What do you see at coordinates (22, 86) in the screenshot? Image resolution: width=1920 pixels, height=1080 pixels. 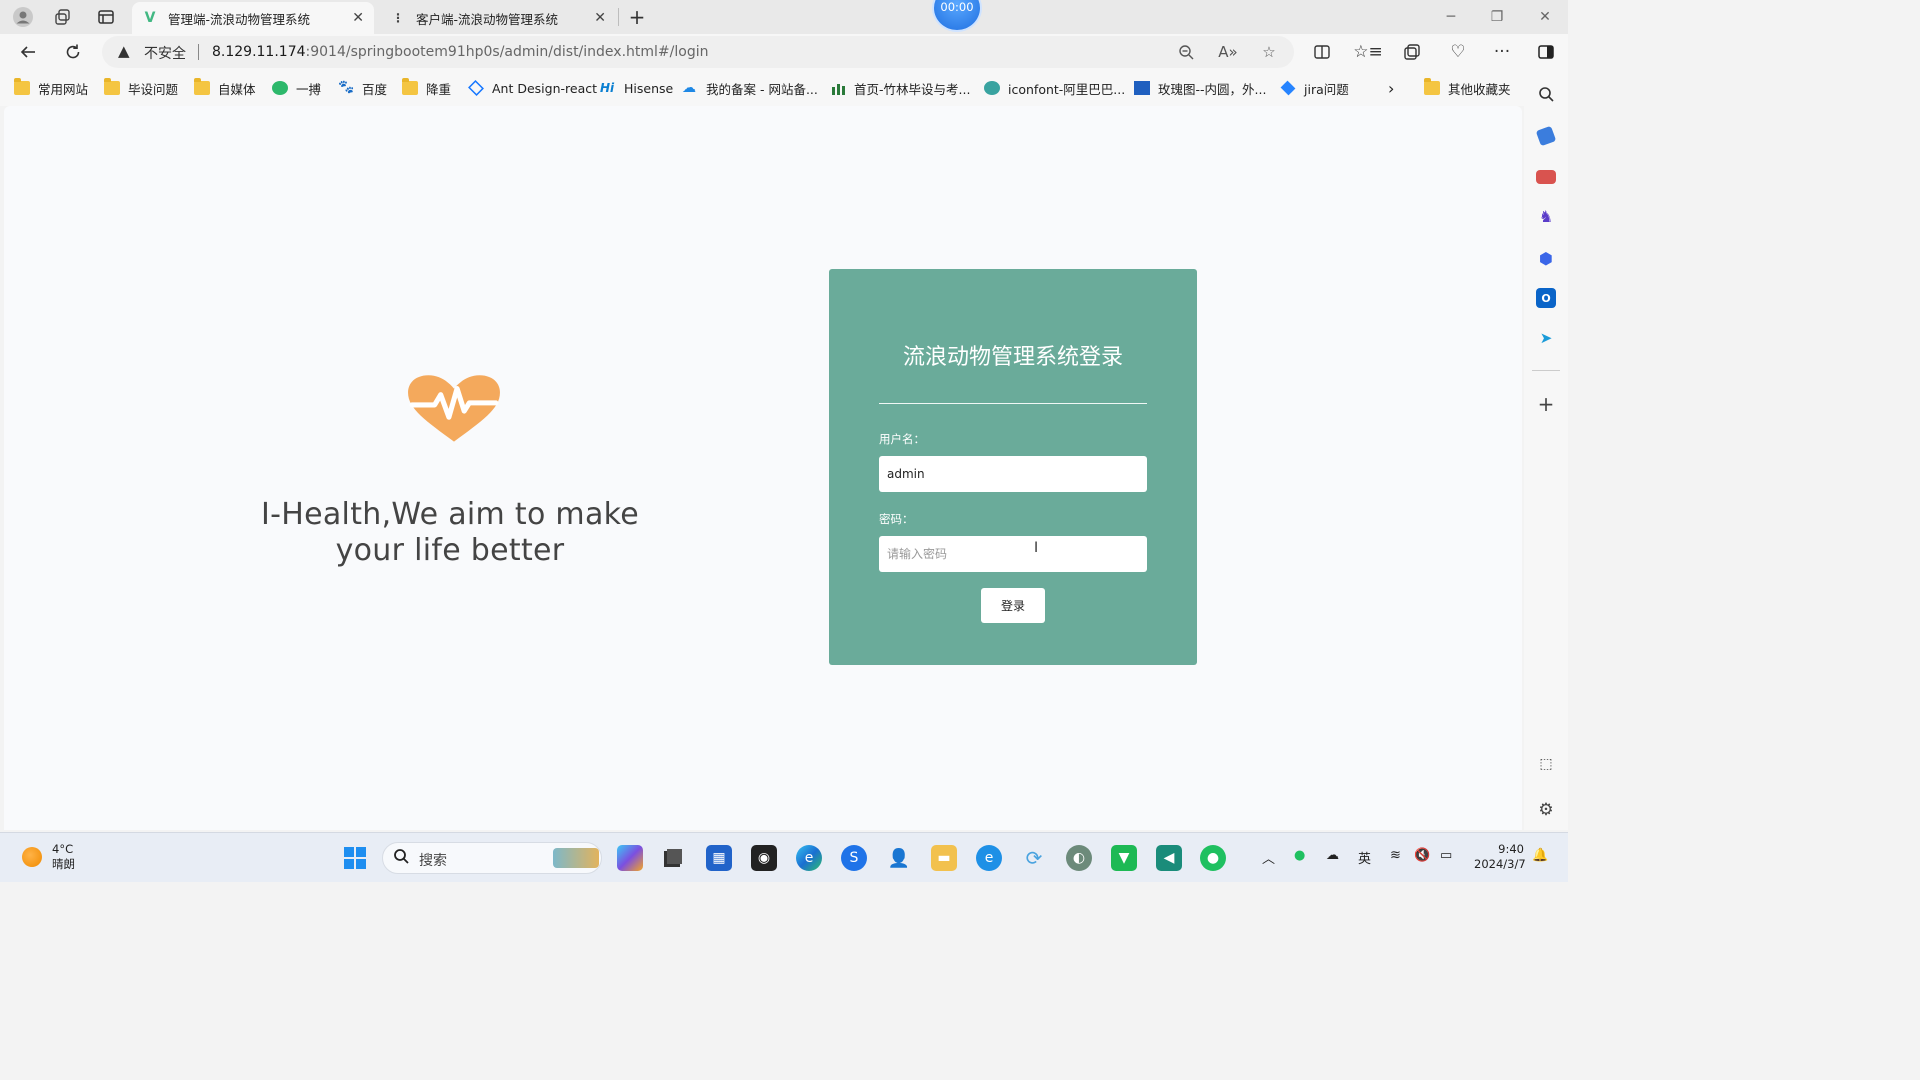 I see `folder-icon` at bounding box center [22, 86].